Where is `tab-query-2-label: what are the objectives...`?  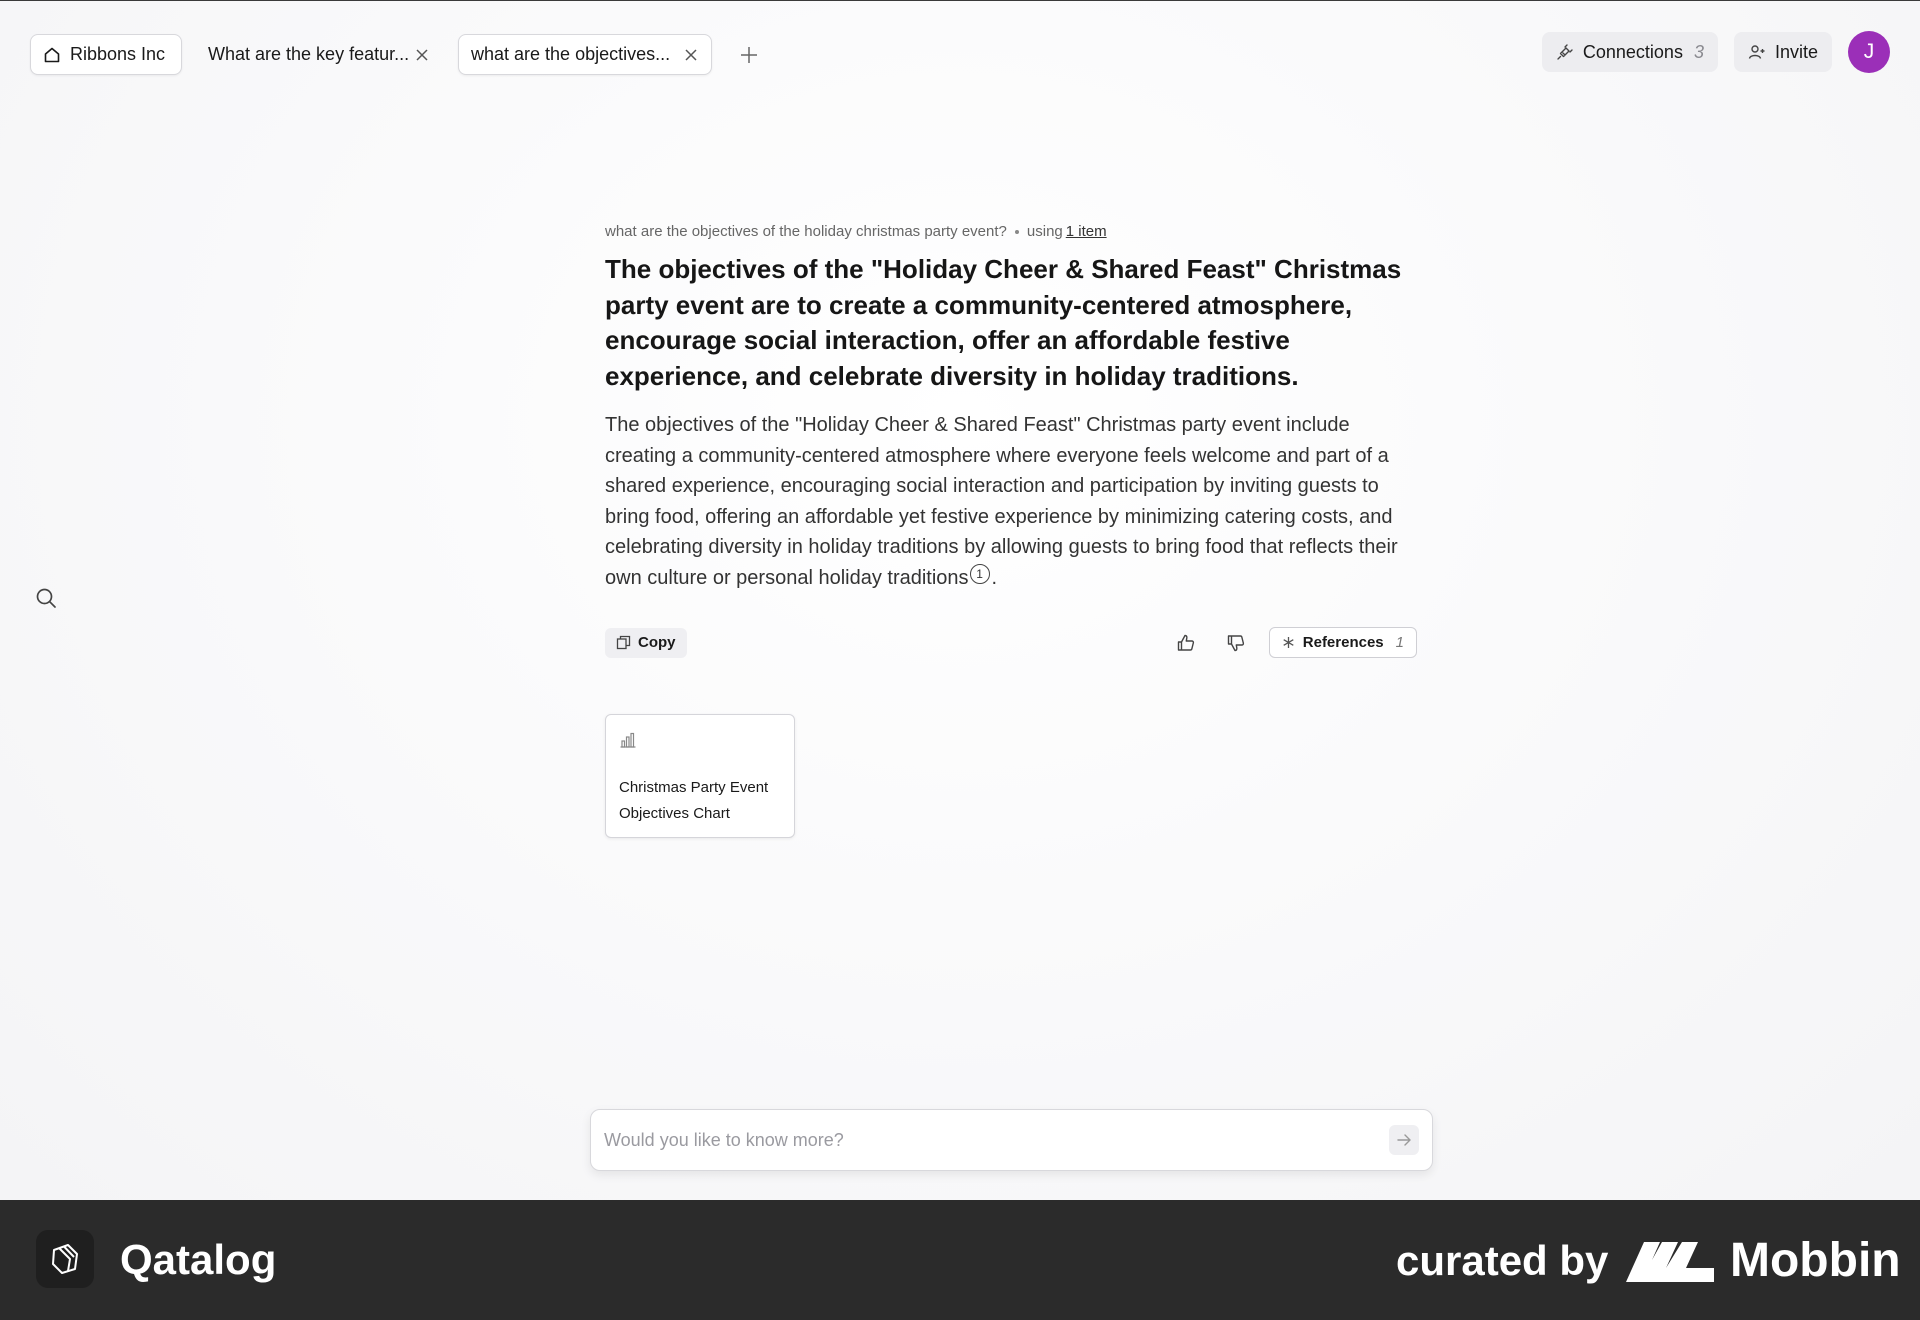
tab-query-2-label: what are the objectives... is located at coordinates (571, 54).